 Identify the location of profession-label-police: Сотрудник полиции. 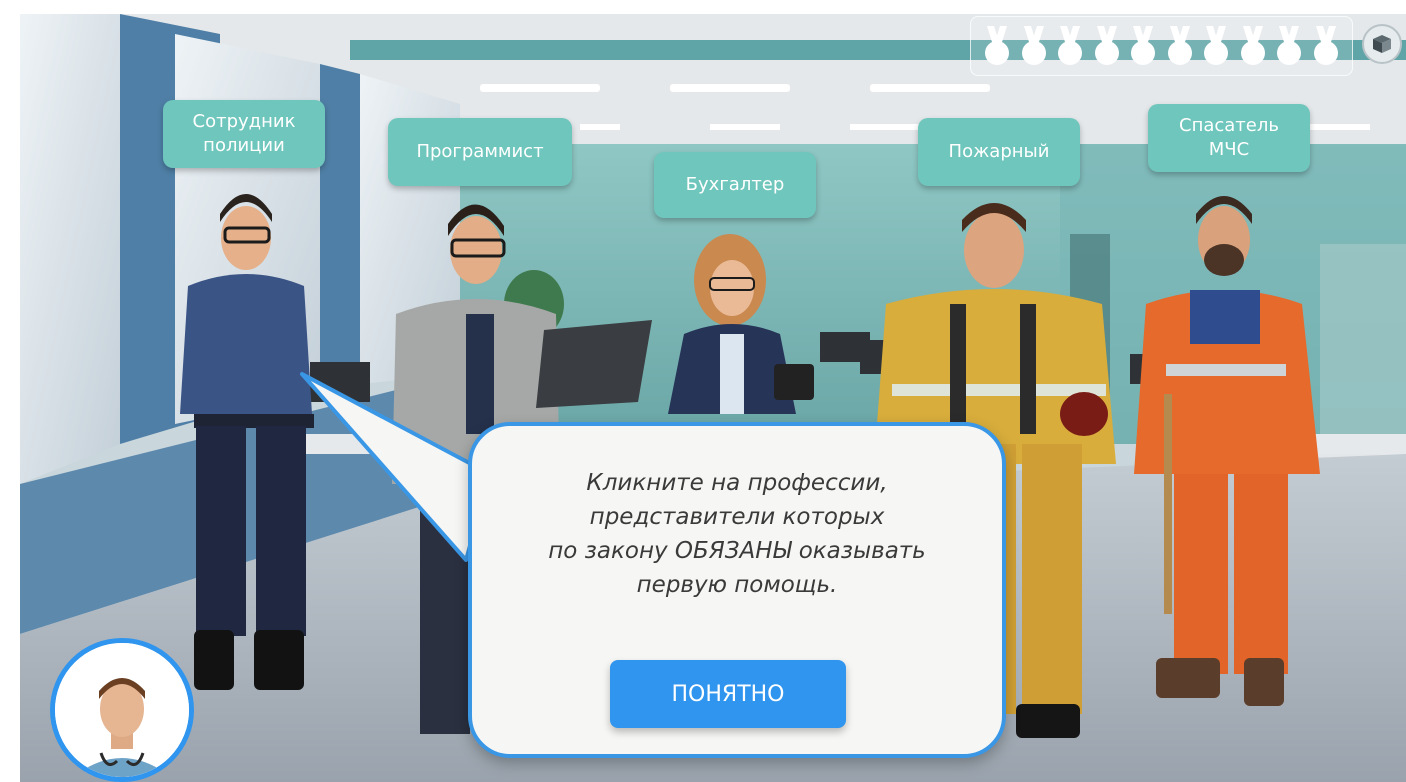
(244, 134).